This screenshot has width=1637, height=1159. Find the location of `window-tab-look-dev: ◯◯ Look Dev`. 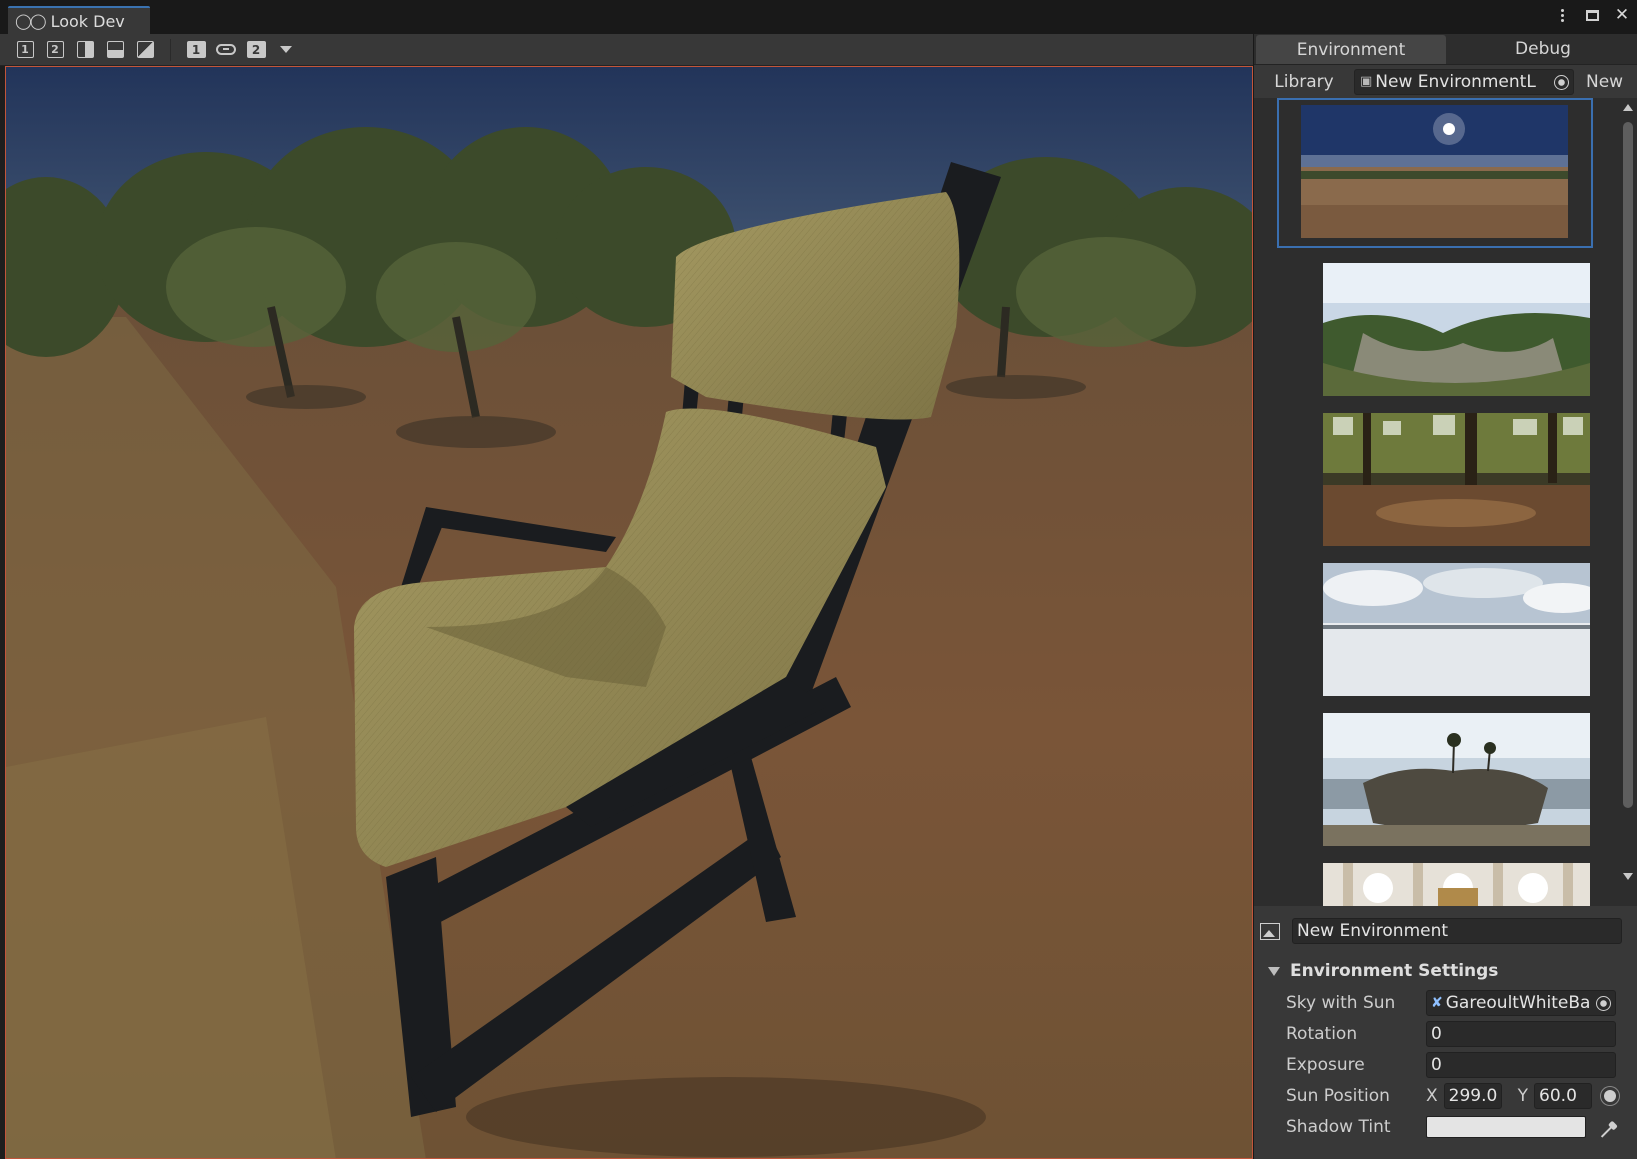

window-tab-look-dev: ◯◯ Look Dev is located at coordinates (79, 20).